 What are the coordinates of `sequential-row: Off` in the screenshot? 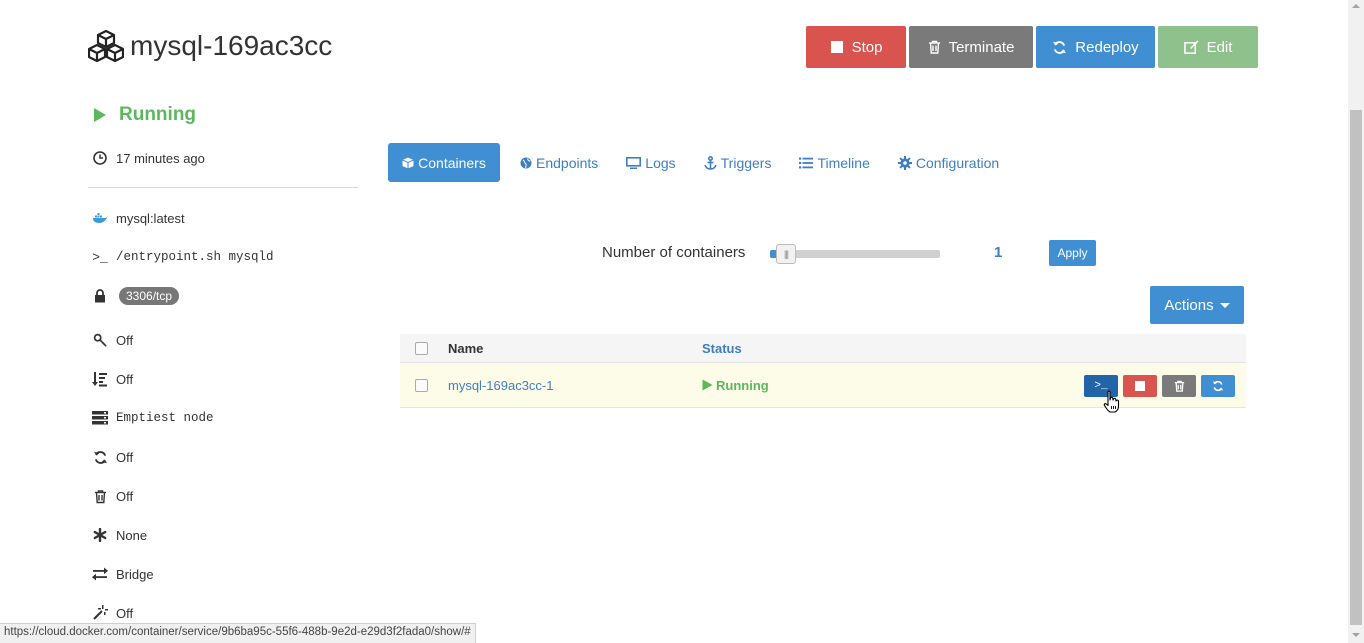 It's located at (112, 379).